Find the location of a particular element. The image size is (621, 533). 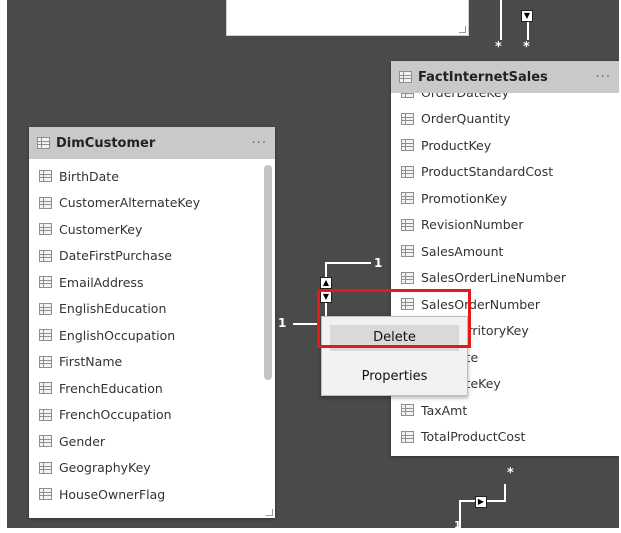

filter-direction-icon: ▼ is located at coordinates (527, 16).